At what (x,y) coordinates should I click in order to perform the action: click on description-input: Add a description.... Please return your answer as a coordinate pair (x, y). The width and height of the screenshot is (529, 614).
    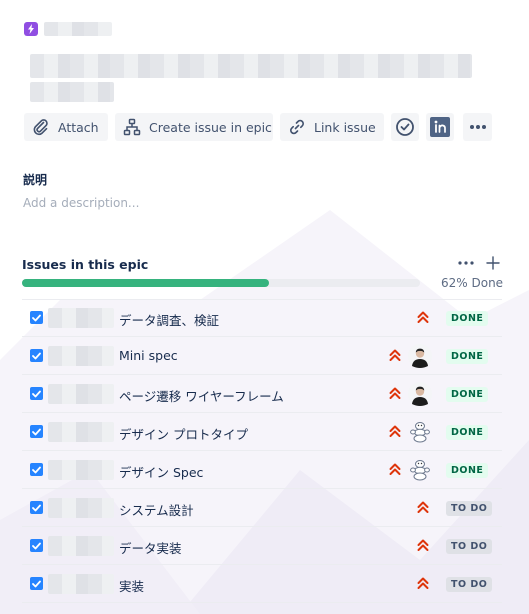
    Looking at the image, I should click on (81, 203).